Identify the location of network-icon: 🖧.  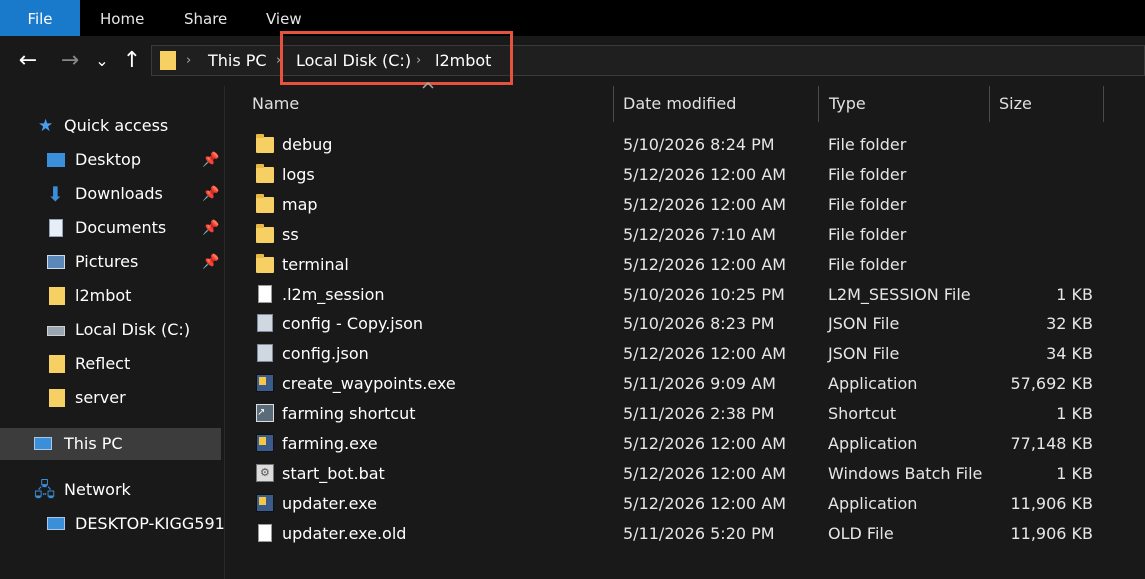
(45, 490).